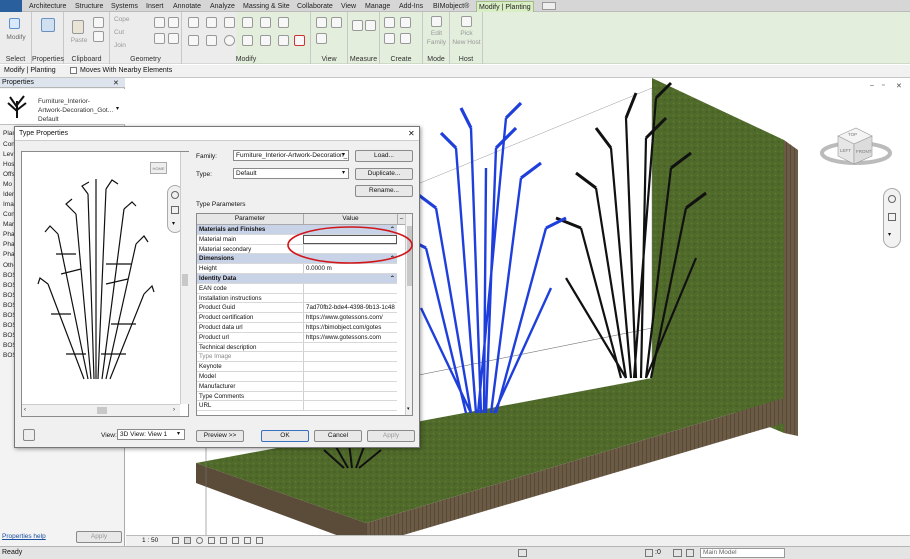 This screenshot has width=910, height=559. Describe the element at coordinates (336, 22) in the screenshot. I see `override-icon` at that location.